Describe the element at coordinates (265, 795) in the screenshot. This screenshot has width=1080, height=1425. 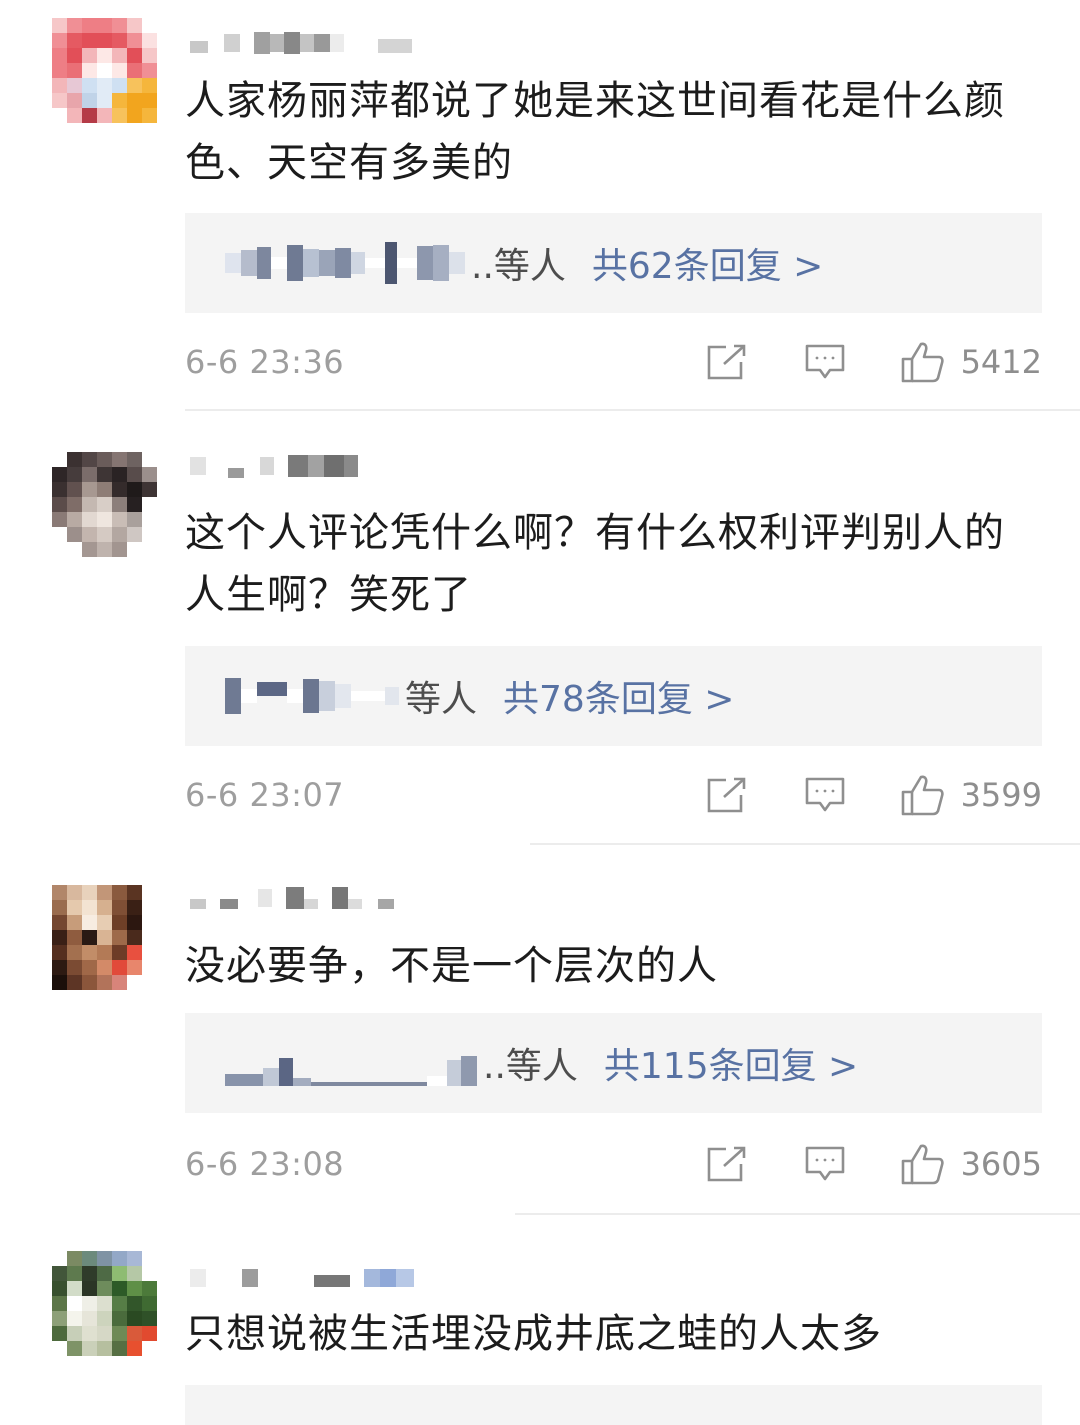
I see `comment-time: 6-6 23:07` at that location.